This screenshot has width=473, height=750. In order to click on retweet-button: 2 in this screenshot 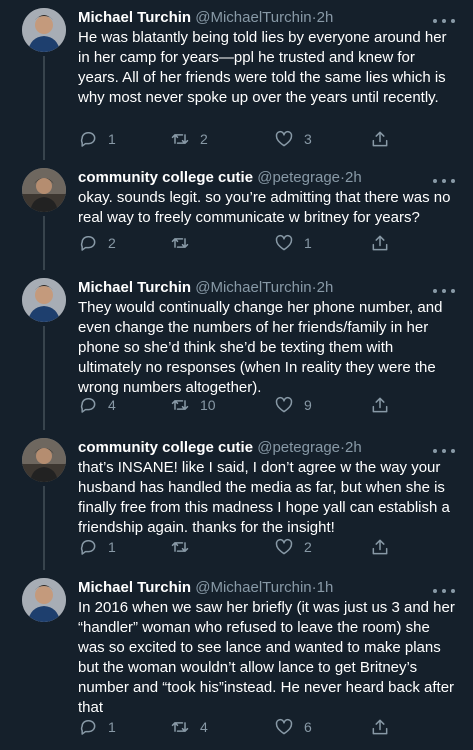, I will do `click(189, 139)`.